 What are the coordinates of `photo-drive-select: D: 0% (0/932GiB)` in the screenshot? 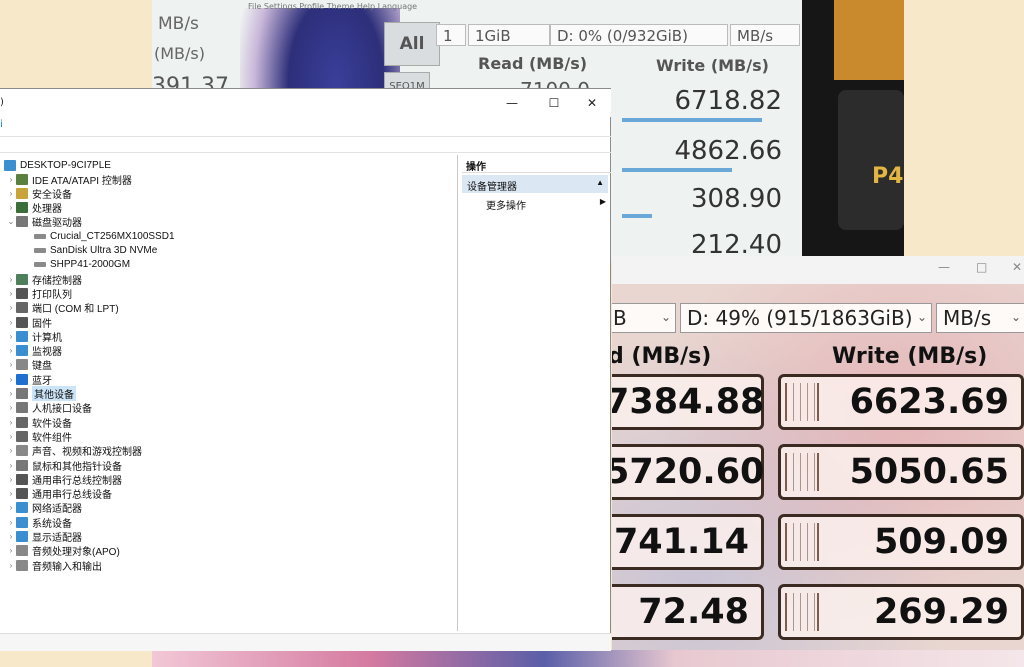 It's located at (639, 35).